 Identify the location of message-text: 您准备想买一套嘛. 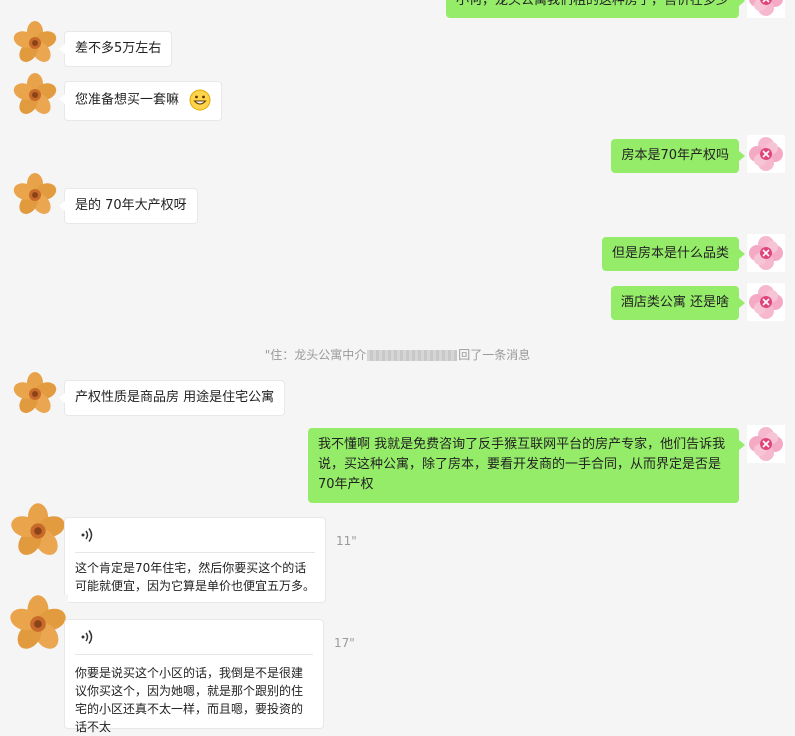
(127, 100).